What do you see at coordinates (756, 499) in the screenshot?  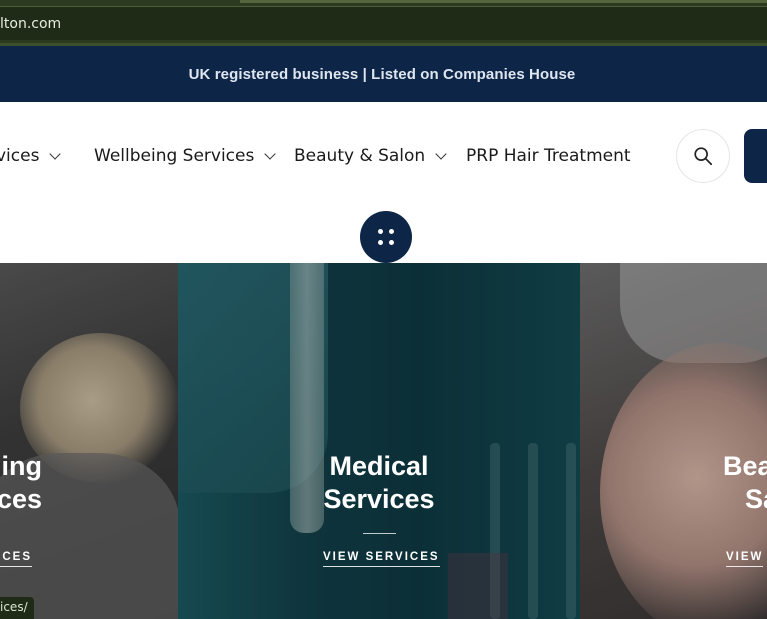 I see `card-title-line: Sa` at bounding box center [756, 499].